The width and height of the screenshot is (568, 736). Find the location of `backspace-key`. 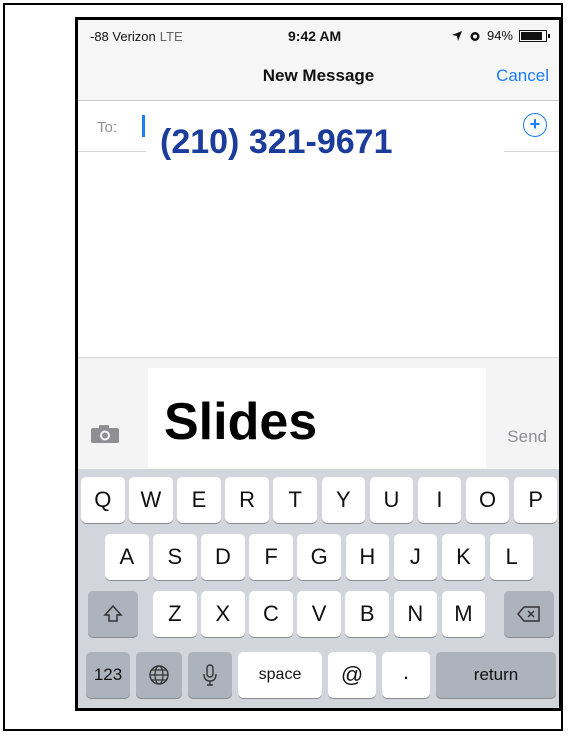

backspace-key is located at coordinates (529, 614).